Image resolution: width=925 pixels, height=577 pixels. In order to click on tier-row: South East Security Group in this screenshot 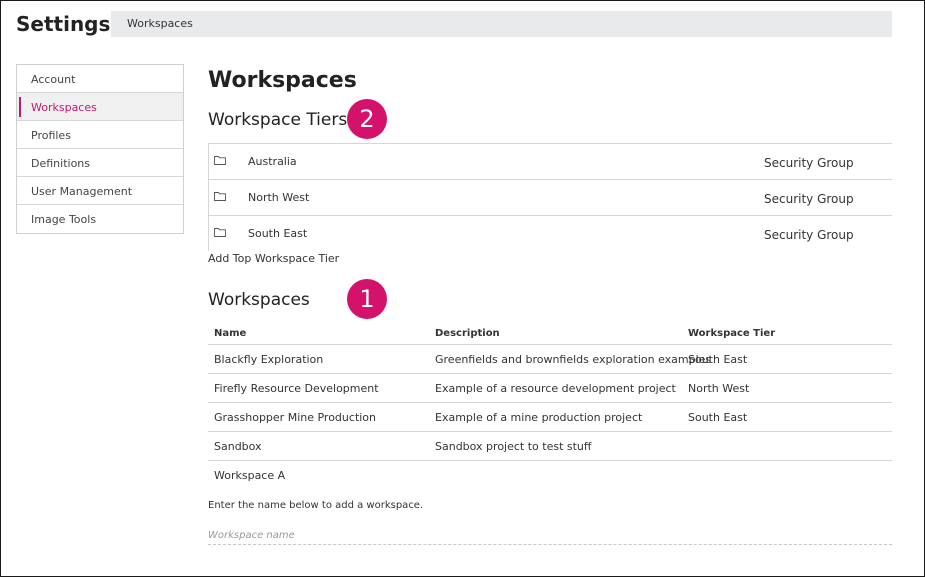, I will do `click(550, 233)`.